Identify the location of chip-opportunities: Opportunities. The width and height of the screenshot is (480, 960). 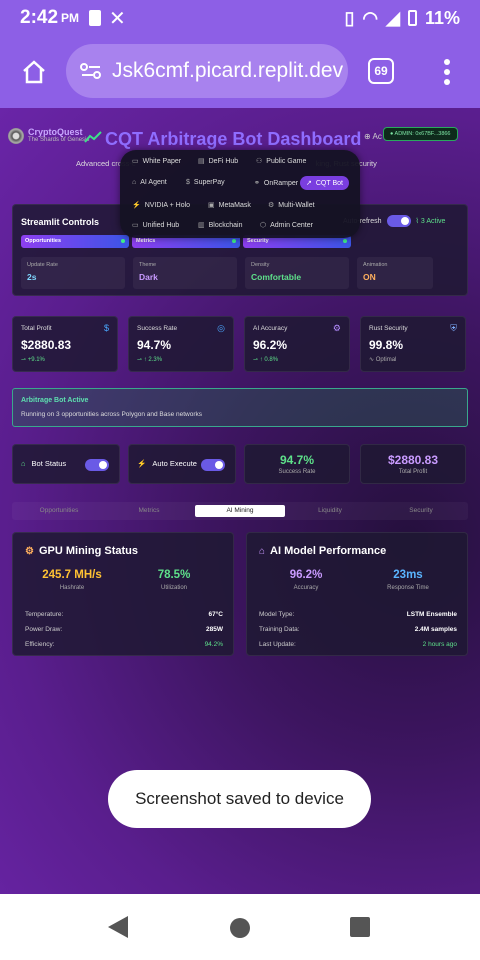
(75, 241).